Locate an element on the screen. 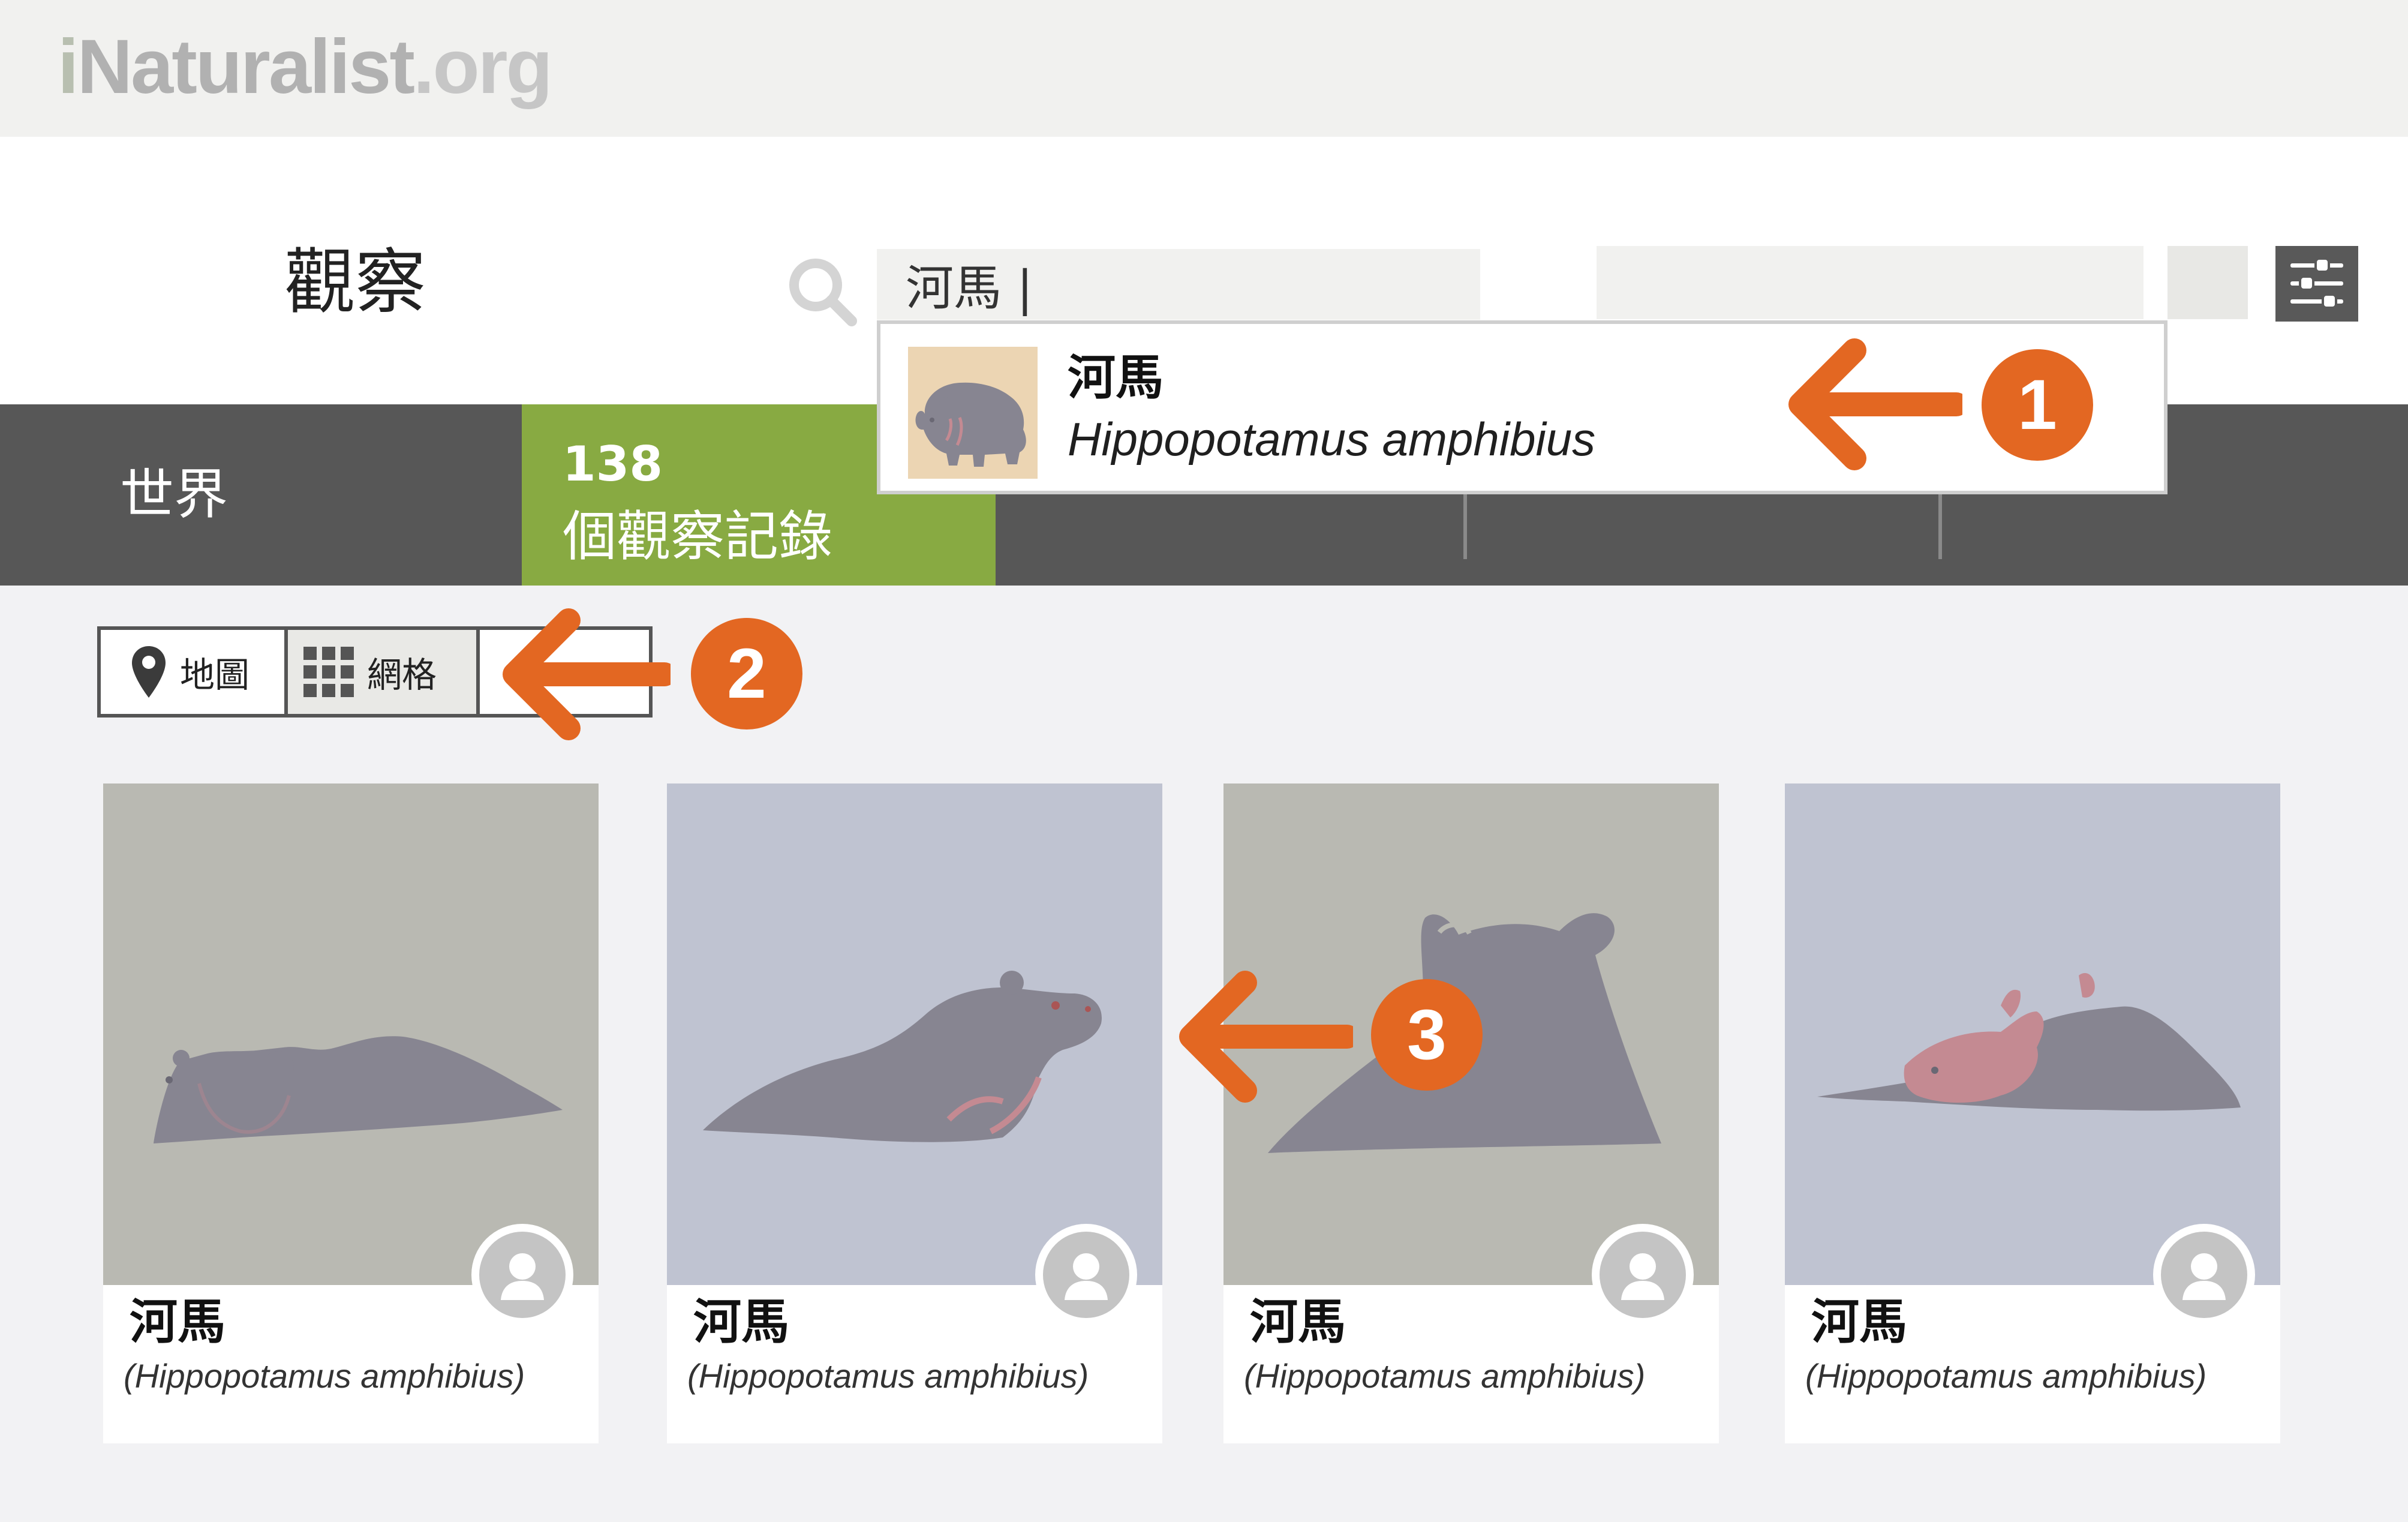 This screenshot has height=1522, width=2408. search-icon is located at coordinates (822, 291).